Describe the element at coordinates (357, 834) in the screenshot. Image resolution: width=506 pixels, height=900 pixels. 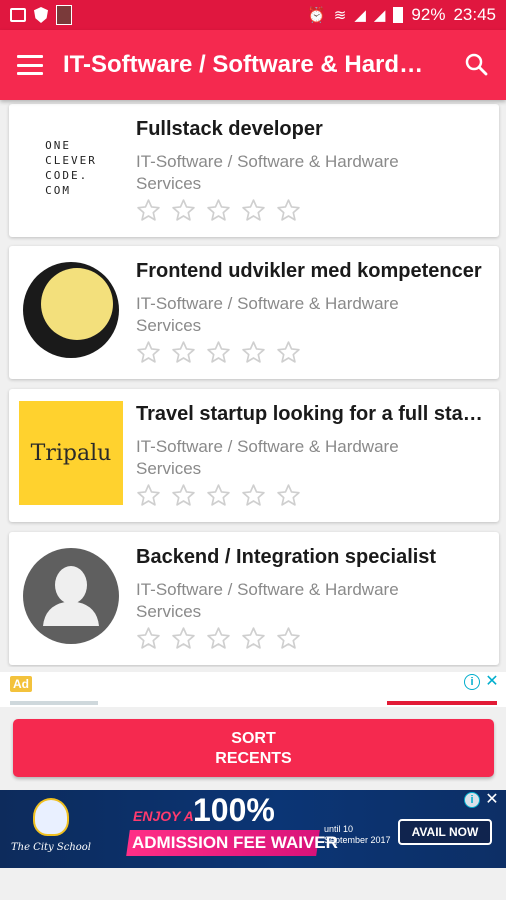
I see `banner-until-date: until 10 September 2017` at that location.